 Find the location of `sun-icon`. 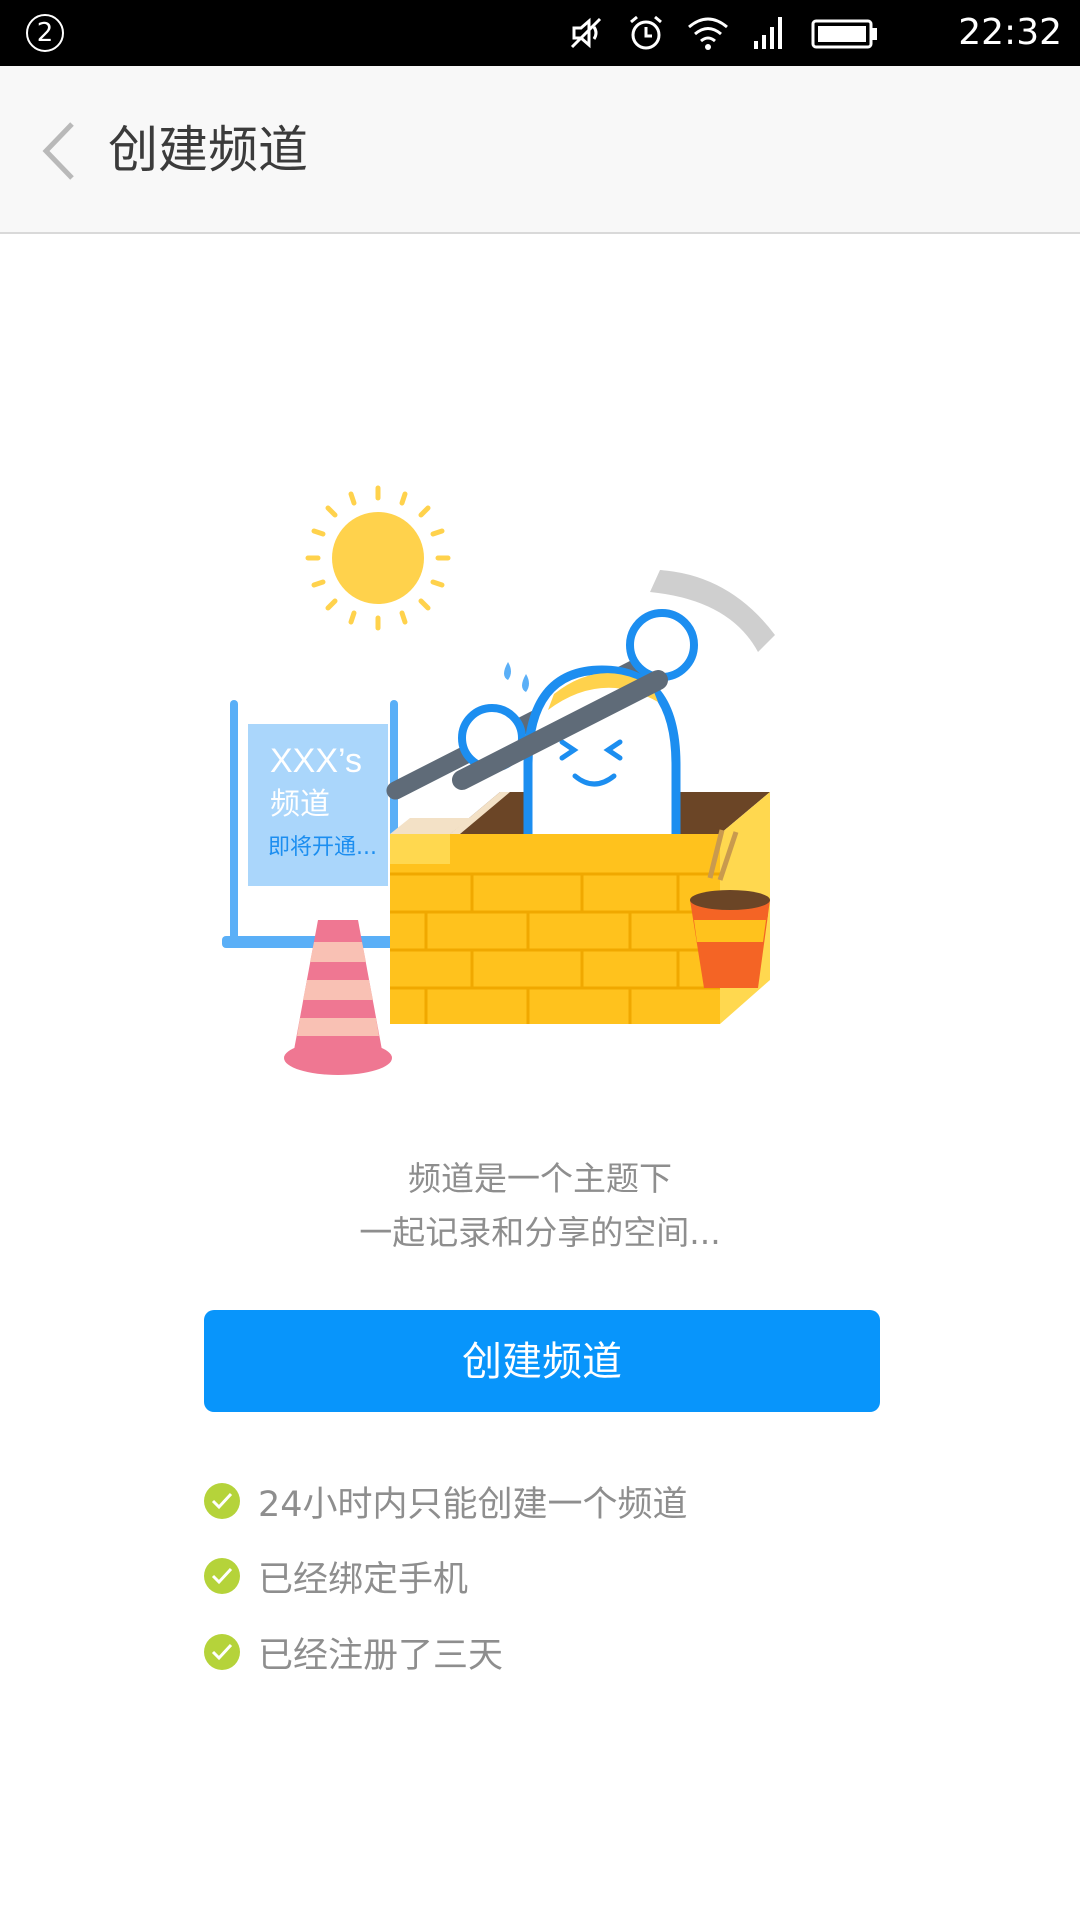

sun-icon is located at coordinates (378, 558).